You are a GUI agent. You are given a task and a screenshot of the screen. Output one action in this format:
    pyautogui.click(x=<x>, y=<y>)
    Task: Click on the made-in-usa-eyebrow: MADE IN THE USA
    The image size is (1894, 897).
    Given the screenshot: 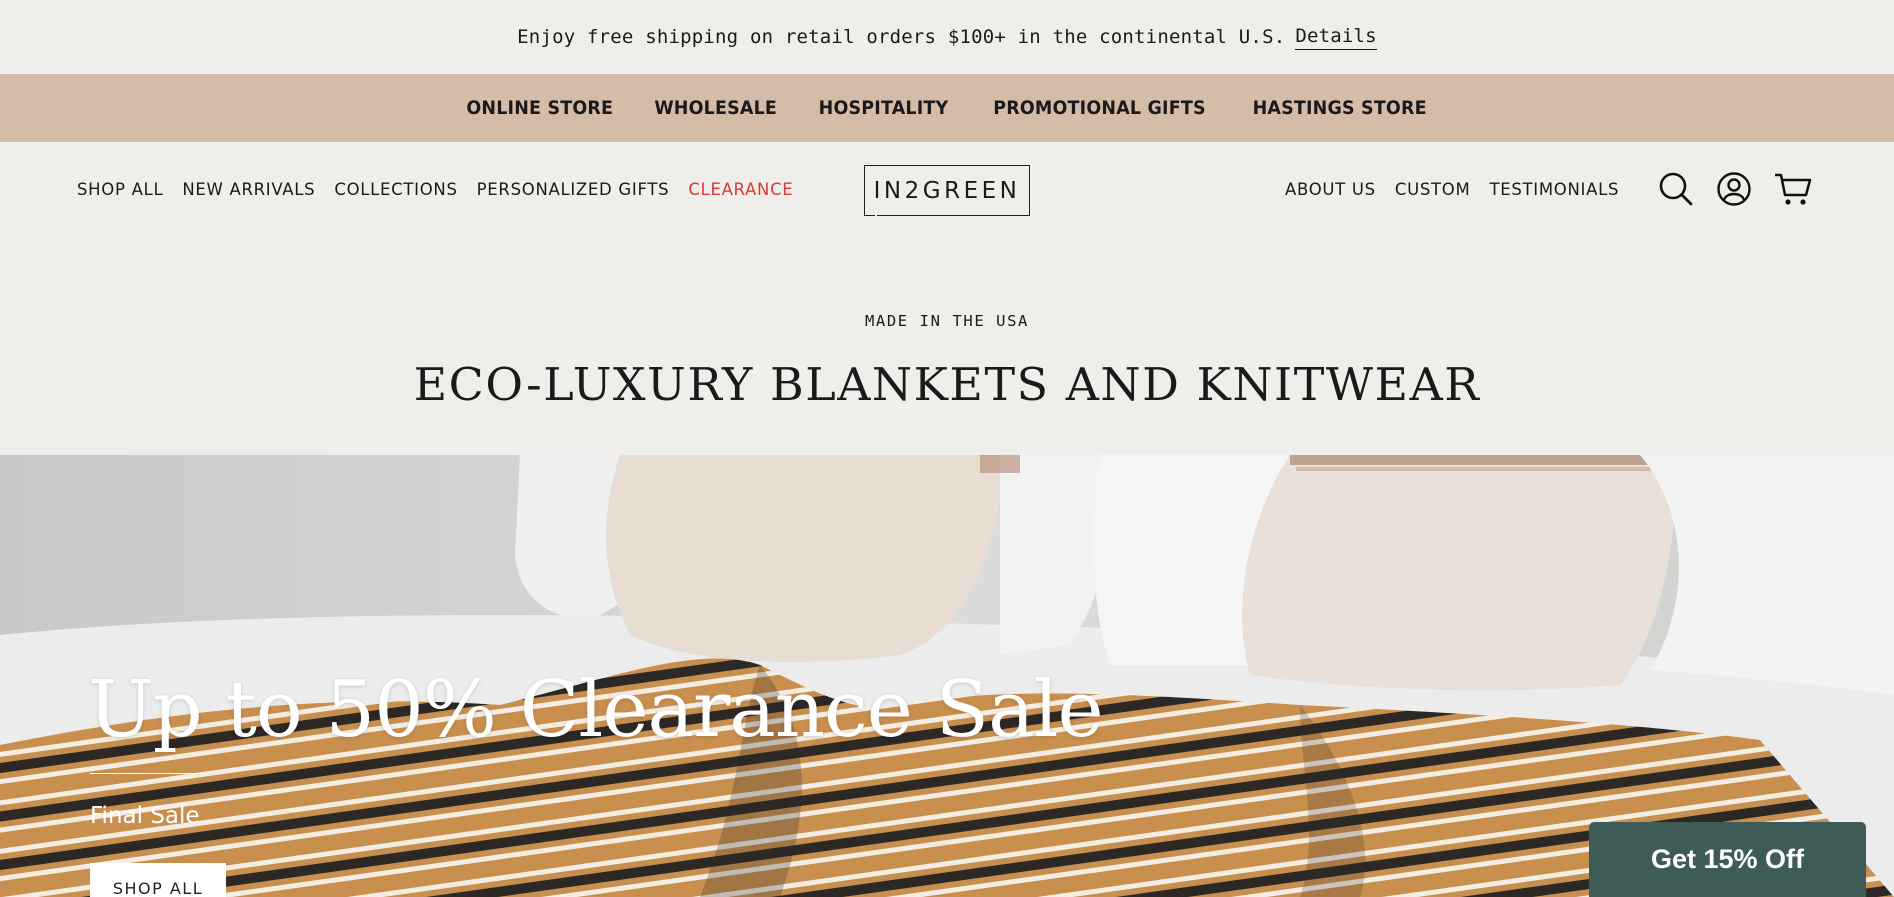 What is the action you would take?
    pyautogui.click(x=947, y=321)
    